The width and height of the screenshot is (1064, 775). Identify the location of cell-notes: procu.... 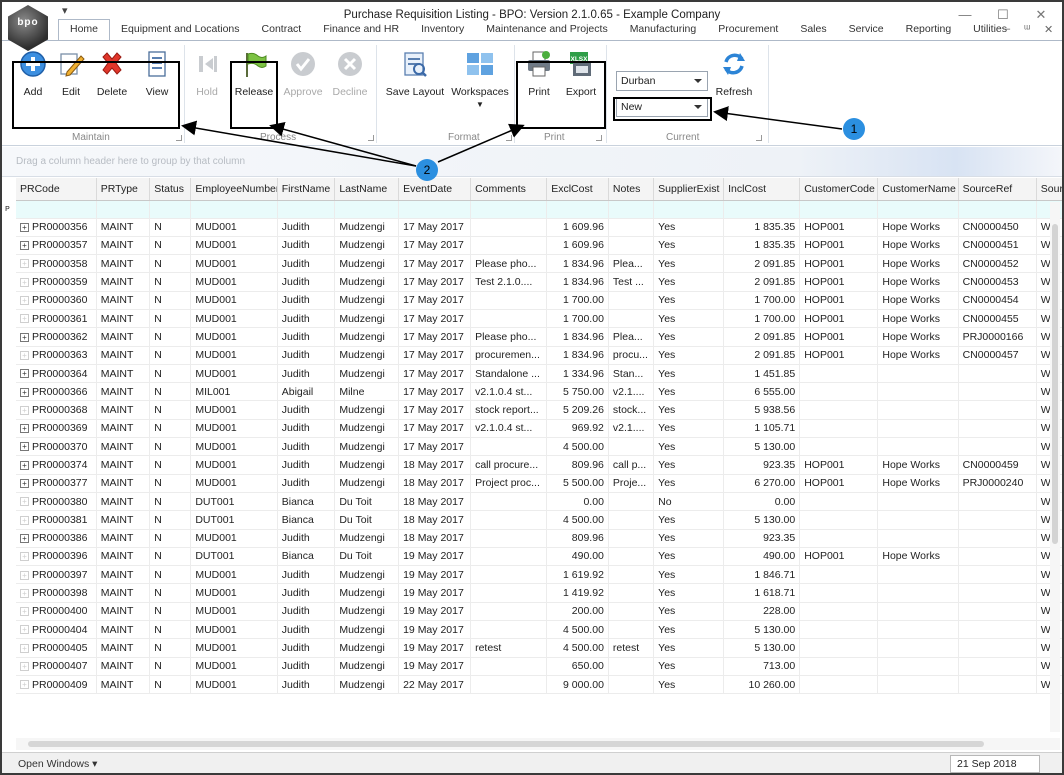
(631, 355).